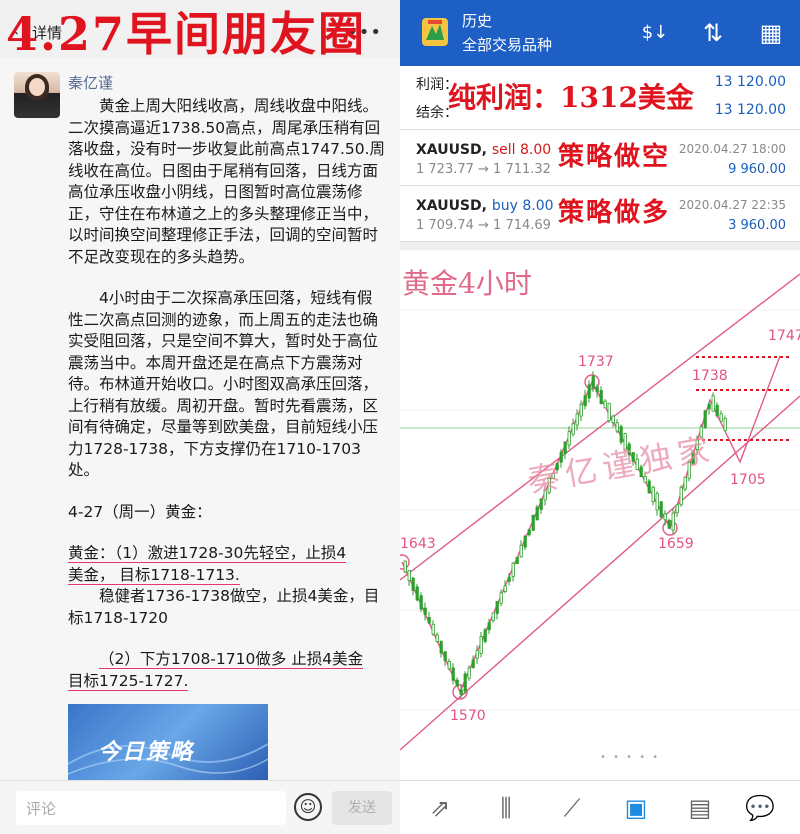 Image resolution: width=800 pixels, height=834 pixels. Describe the element at coordinates (186, 34) in the screenshot. I see `overlay-headline: 4.27早间朋友圈` at that location.